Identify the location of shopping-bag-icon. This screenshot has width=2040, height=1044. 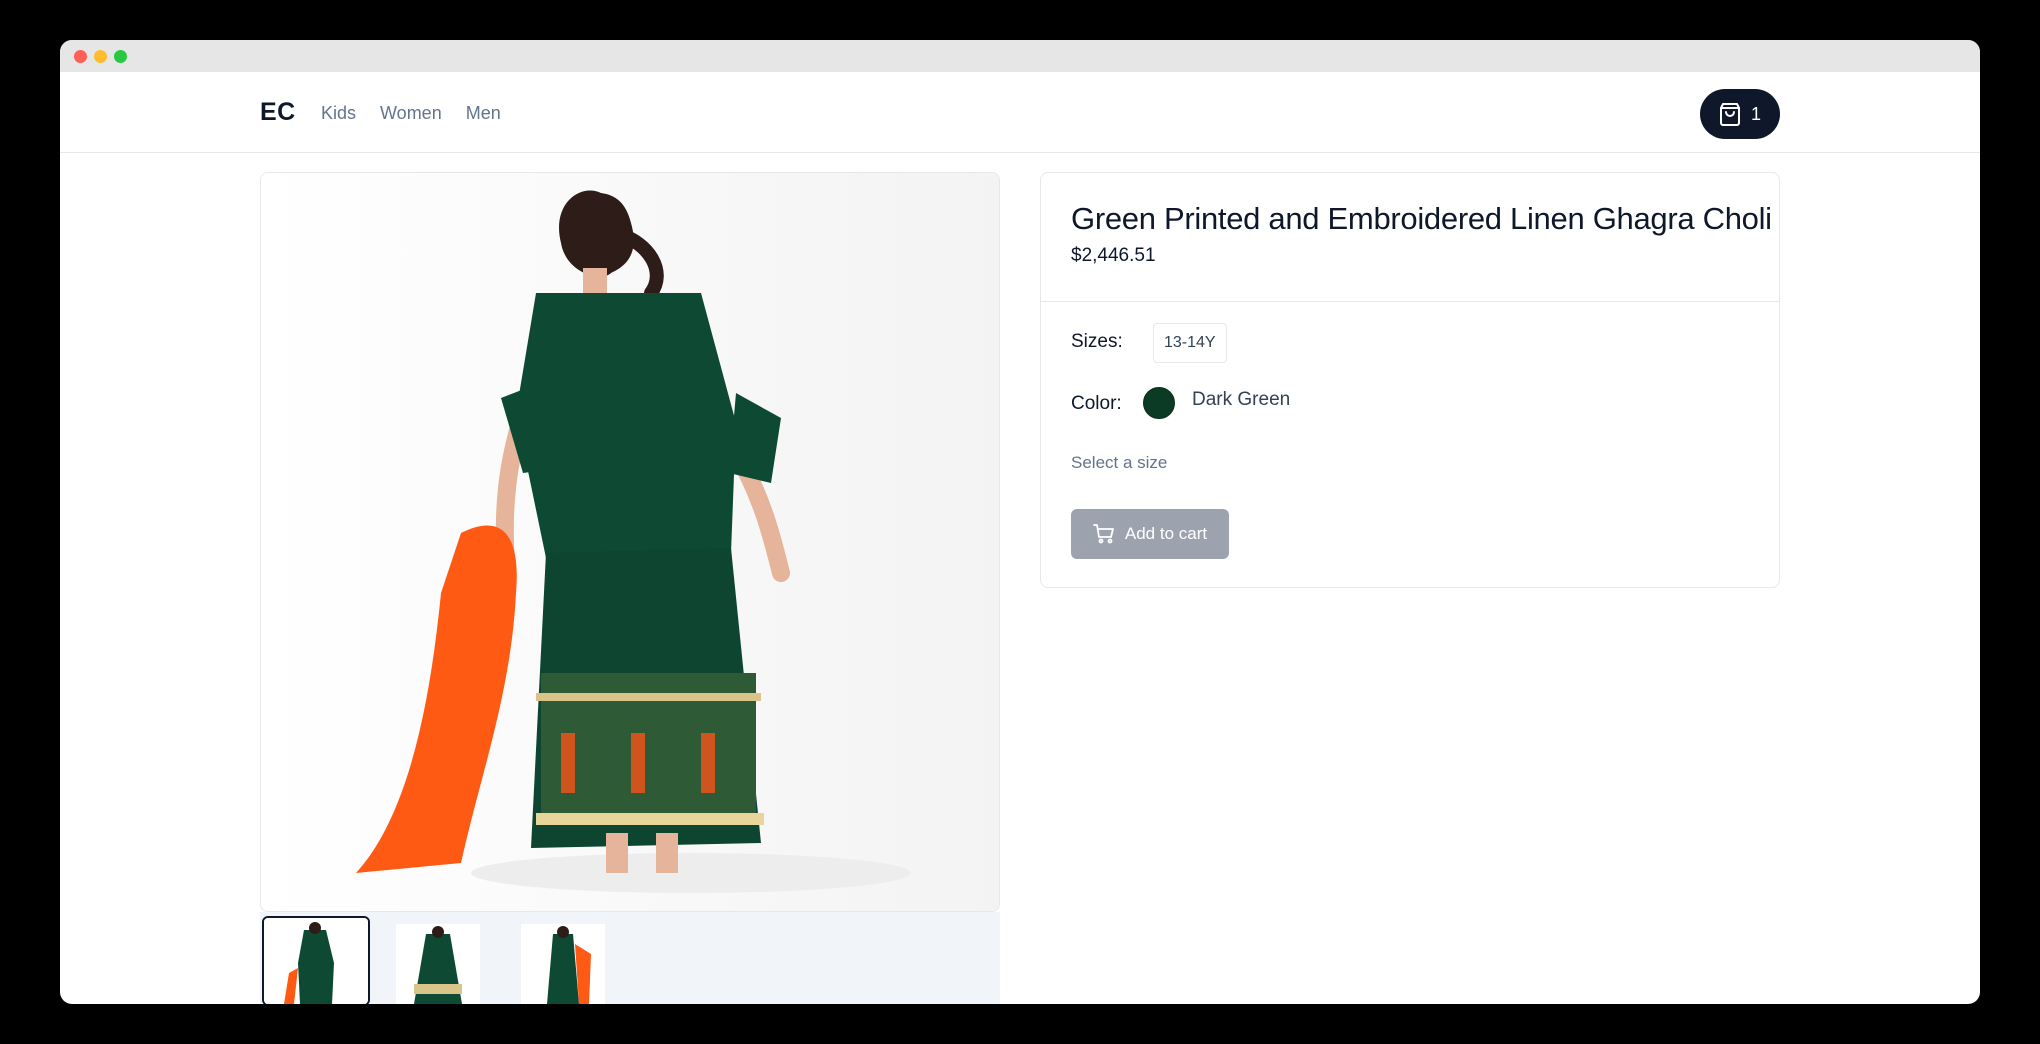
(1729, 114).